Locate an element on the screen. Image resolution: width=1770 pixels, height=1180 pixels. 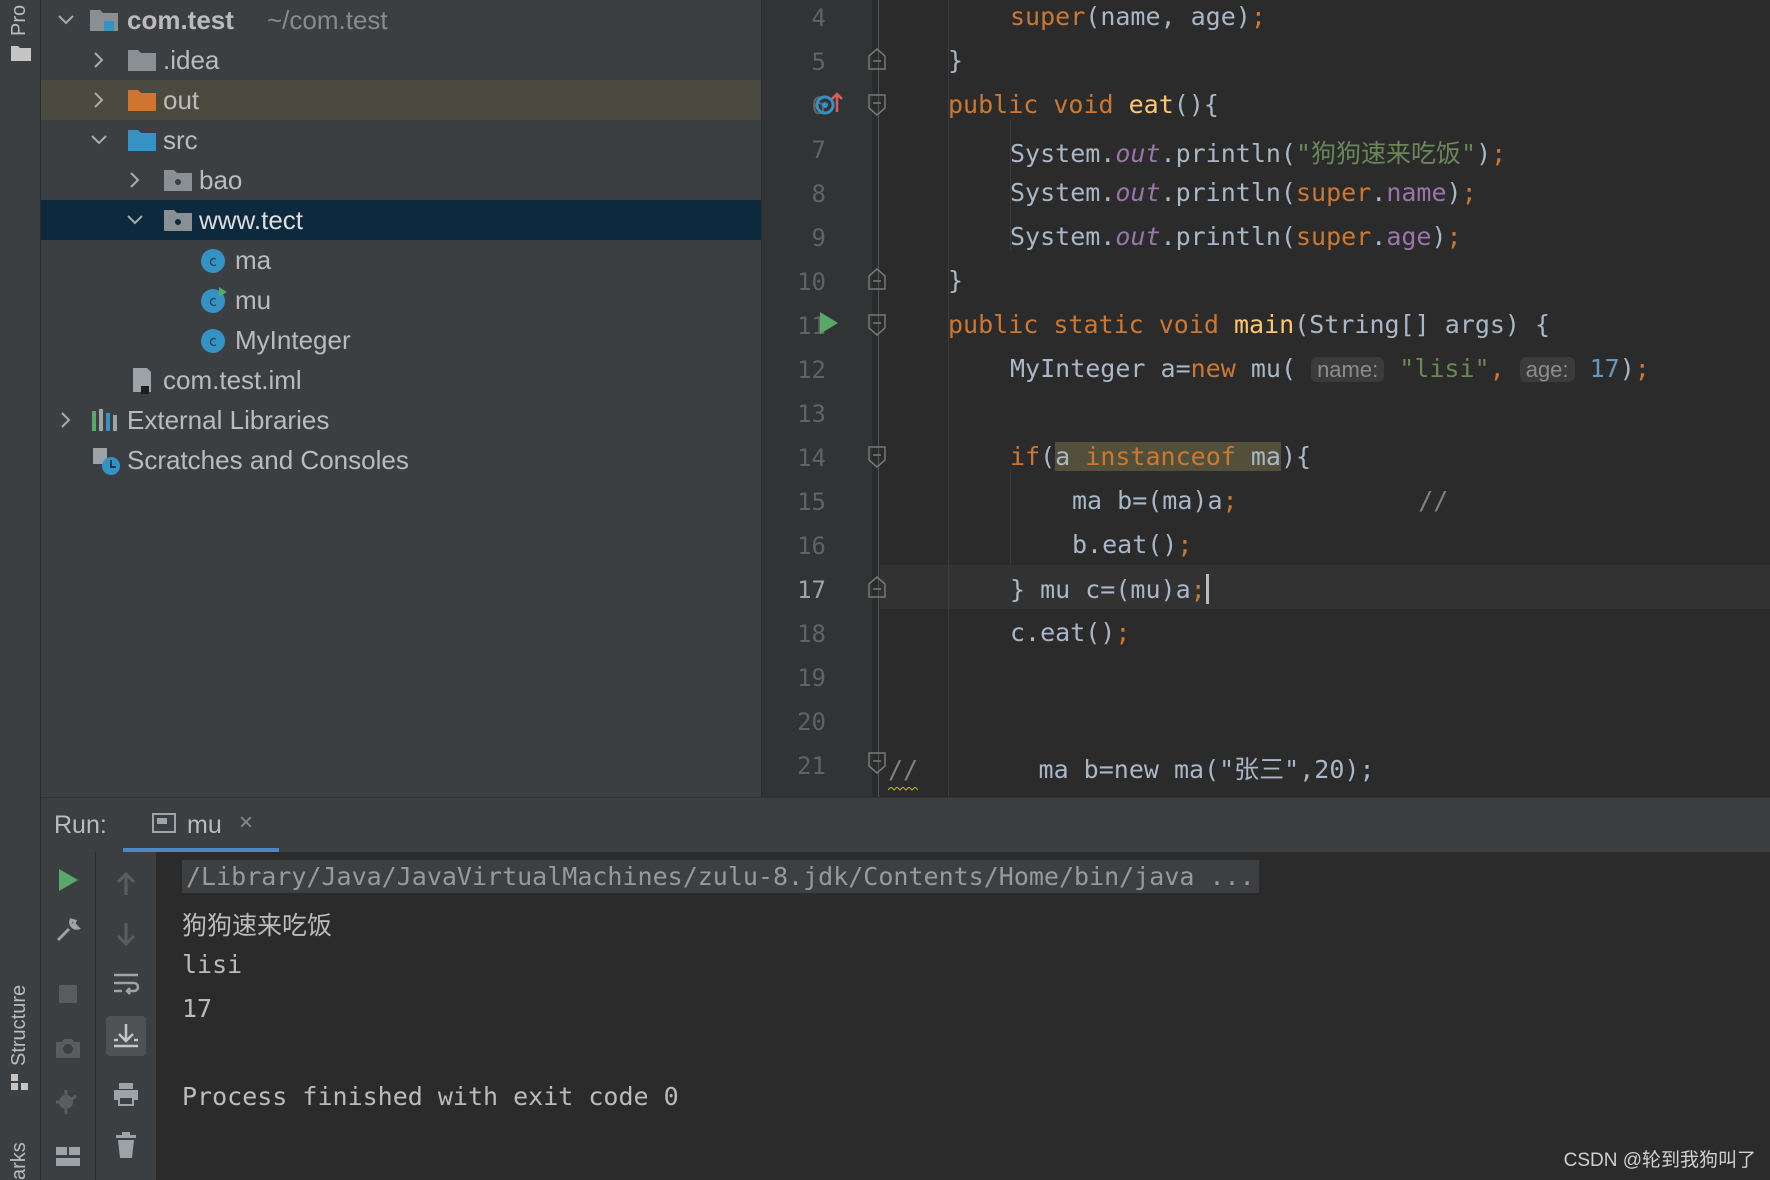
print-icon is located at coordinates (126, 1094).